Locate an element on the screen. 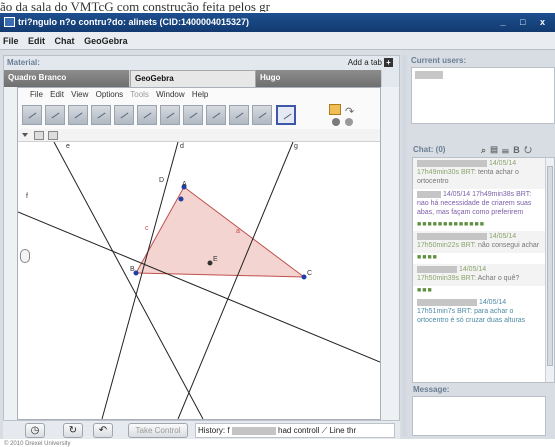  tab-hugo: Hugo is located at coordinates (319, 78).